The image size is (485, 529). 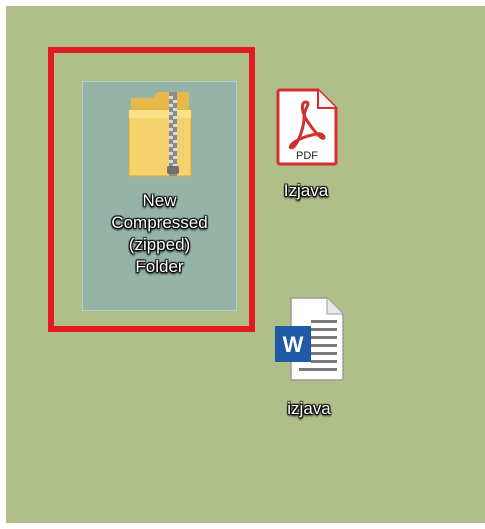 What do you see at coordinates (307, 127) in the screenshot?
I see `pdf-icon: PDF` at bounding box center [307, 127].